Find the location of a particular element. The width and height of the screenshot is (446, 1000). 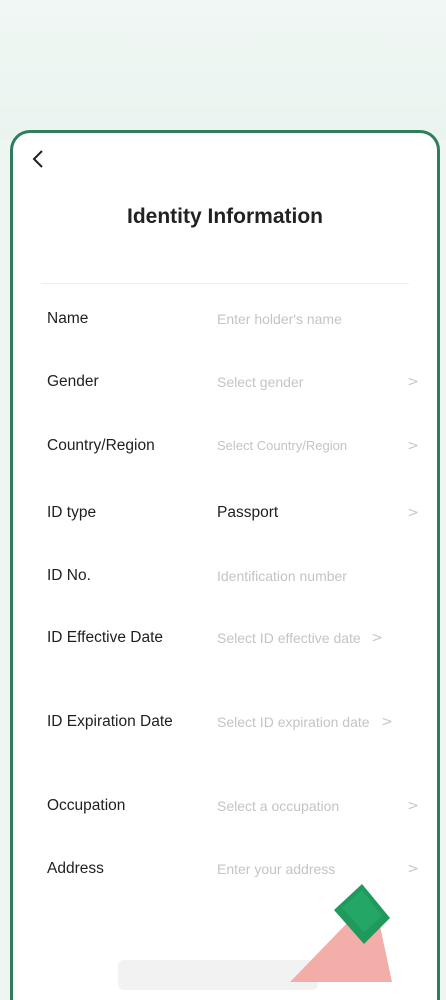

id-type-select: Passport is located at coordinates (310, 513).